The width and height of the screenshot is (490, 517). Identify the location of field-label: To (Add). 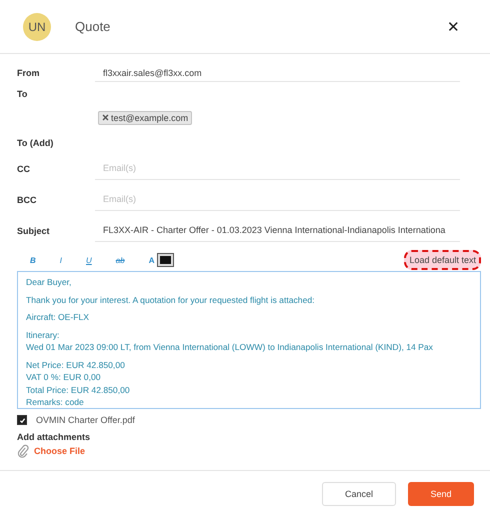
(35, 143).